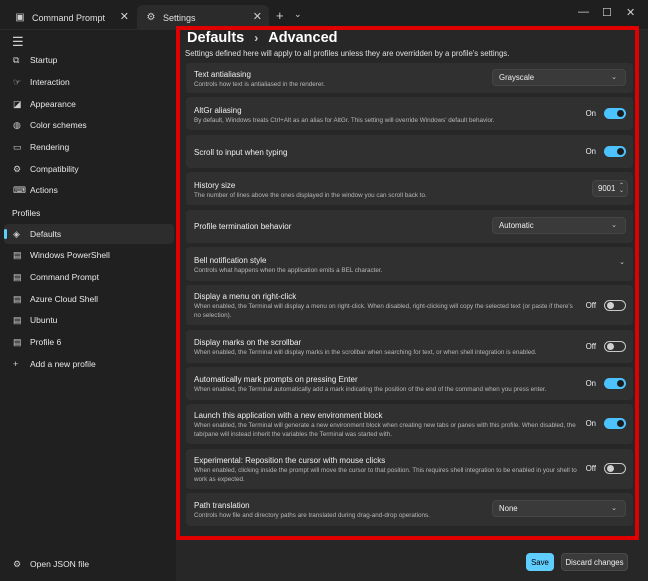  Describe the element at coordinates (17, 276) in the screenshot. I see `cmd-icon: ▤` at that location.